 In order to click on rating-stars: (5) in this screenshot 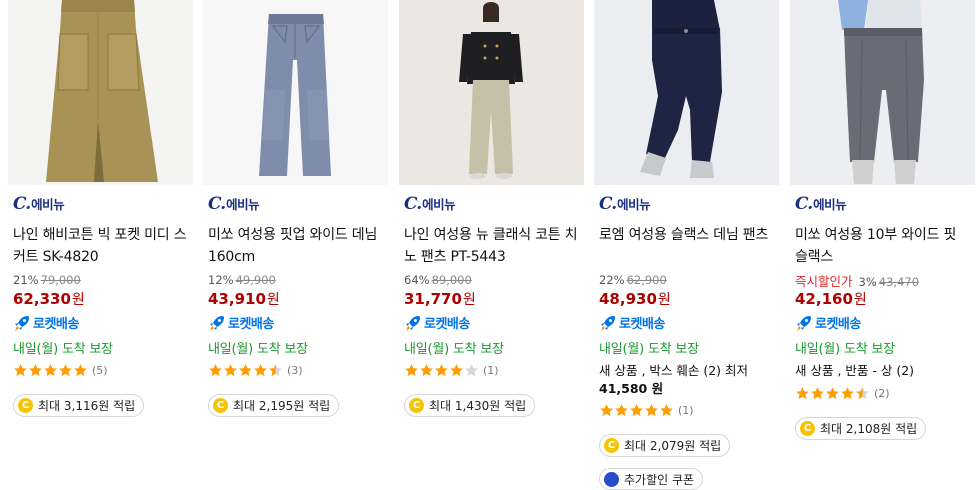, I will do `click(60, 370)`.